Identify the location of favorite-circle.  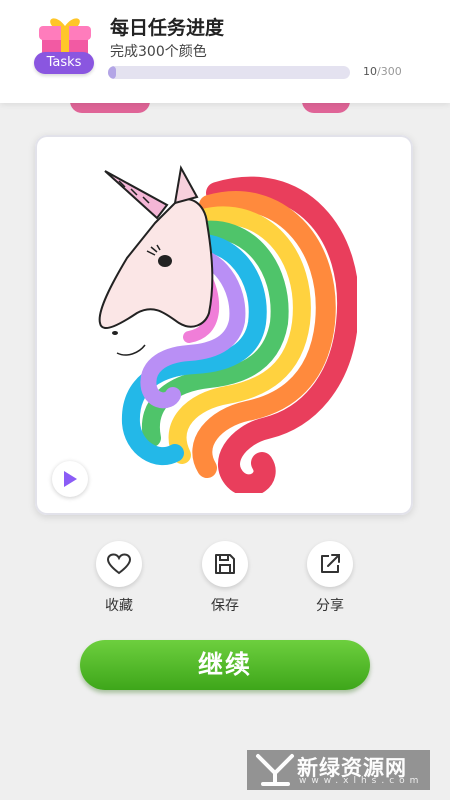
(119, 564).